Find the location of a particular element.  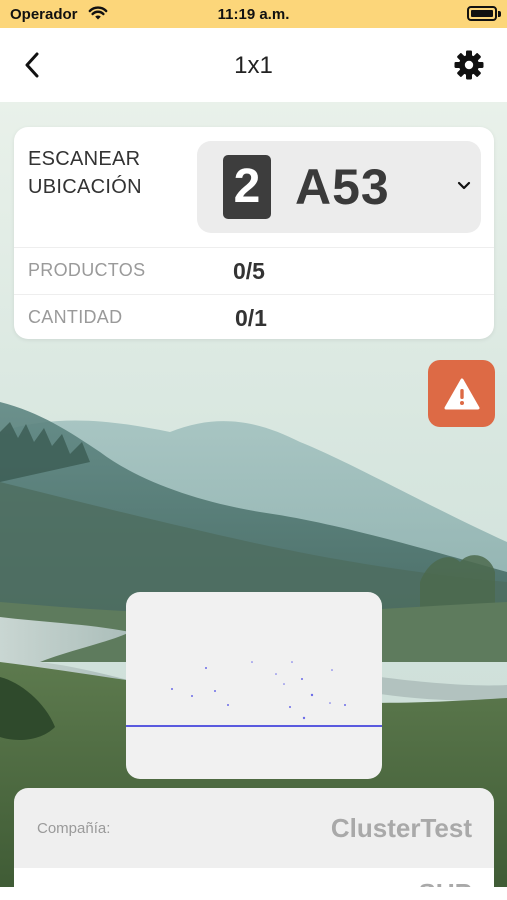

chevron-down-icon is located at coordinates (464, 185).